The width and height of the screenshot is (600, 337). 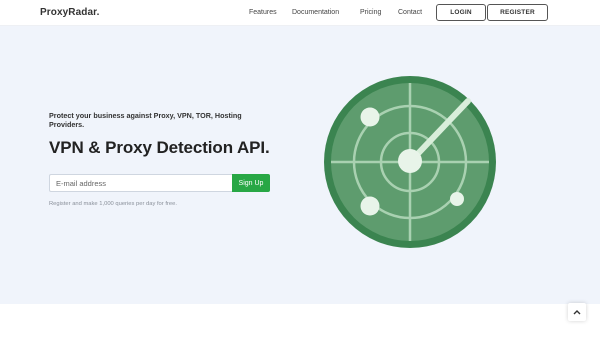 I want to click on register-button: REGISTER, so click(x=517, y=12).